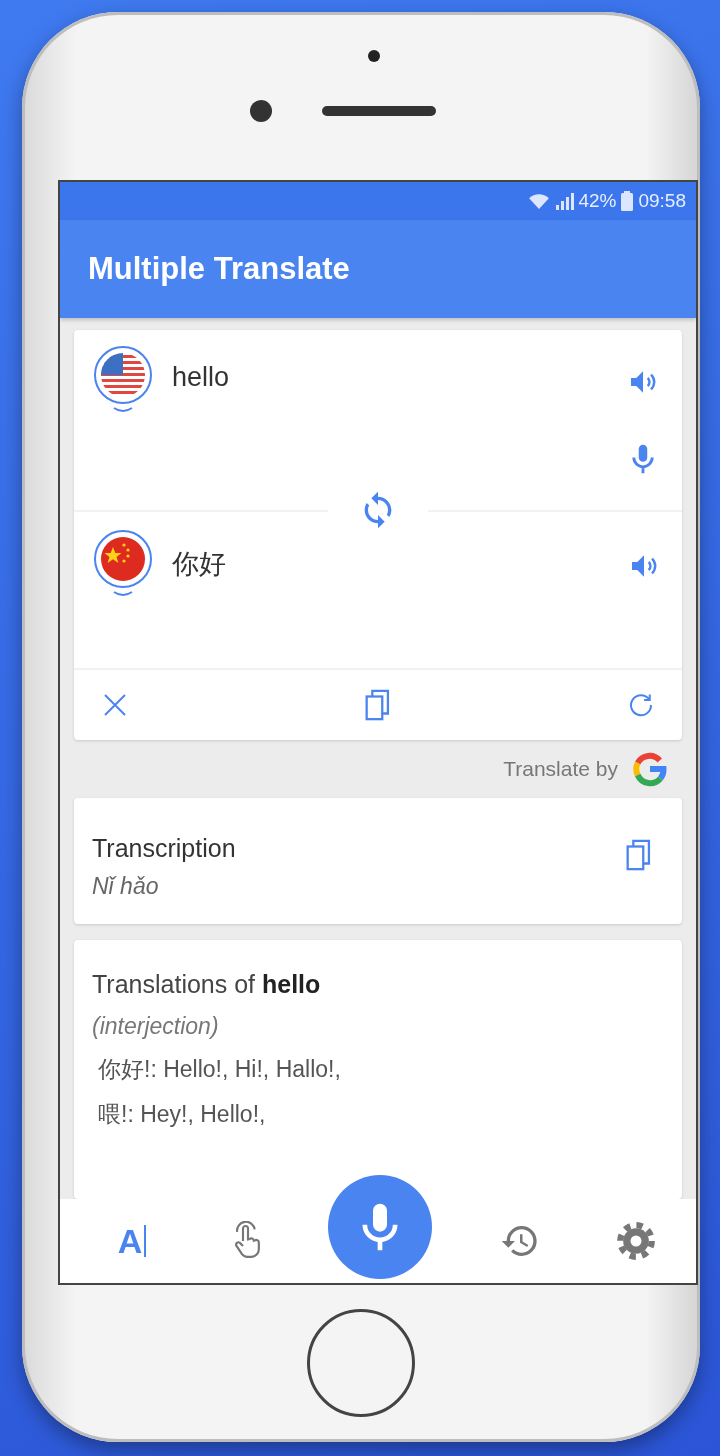  What do you see at coordinates (207, 984) in the screenshot?
I see `translations-heading: Translations of hello` at bounding box center [207, 984].